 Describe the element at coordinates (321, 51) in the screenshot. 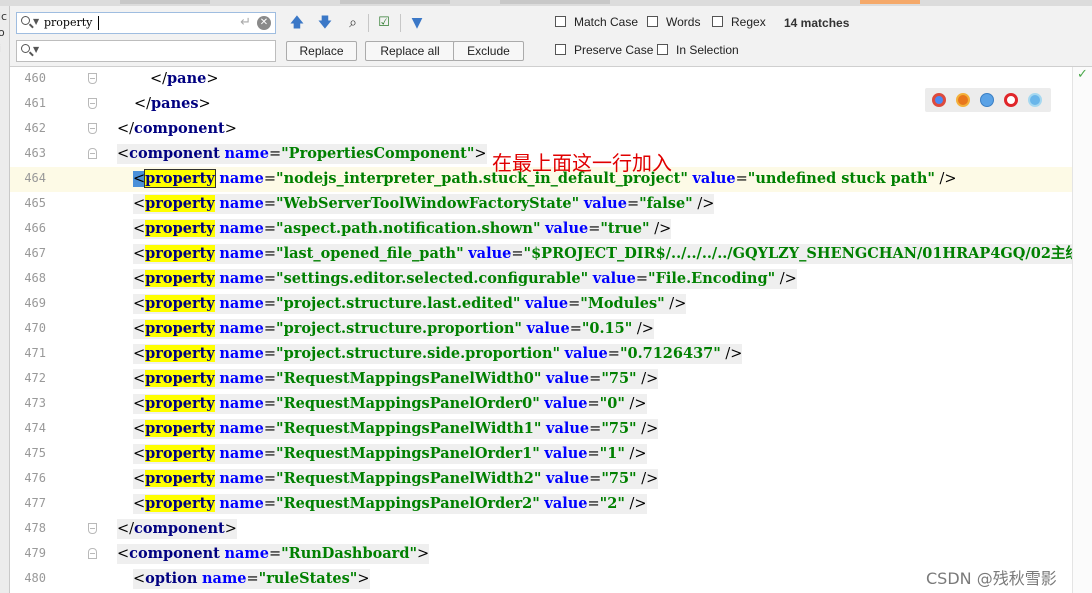

I see `replace-button: Replace` at that location.